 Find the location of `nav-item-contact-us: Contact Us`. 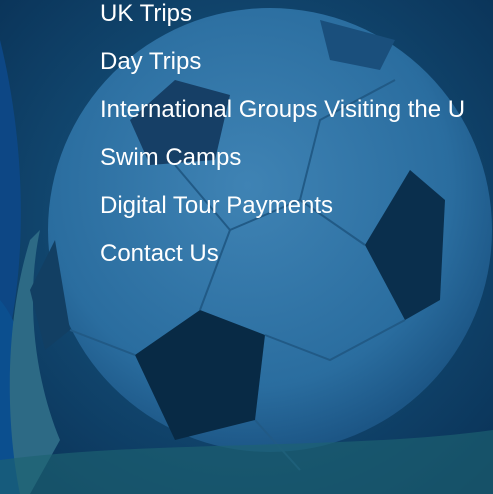

nav-item-contact-us: Contact Us is located at coordinates (296, 264).